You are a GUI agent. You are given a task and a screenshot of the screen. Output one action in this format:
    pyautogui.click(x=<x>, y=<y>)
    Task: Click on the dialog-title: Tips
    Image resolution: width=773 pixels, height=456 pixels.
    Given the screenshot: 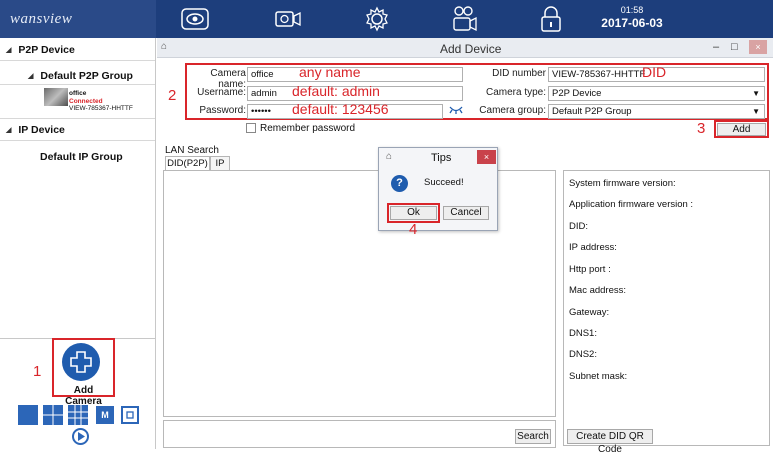 What is the action you would take?
    pyautogui.click(x=441, y=158)
    